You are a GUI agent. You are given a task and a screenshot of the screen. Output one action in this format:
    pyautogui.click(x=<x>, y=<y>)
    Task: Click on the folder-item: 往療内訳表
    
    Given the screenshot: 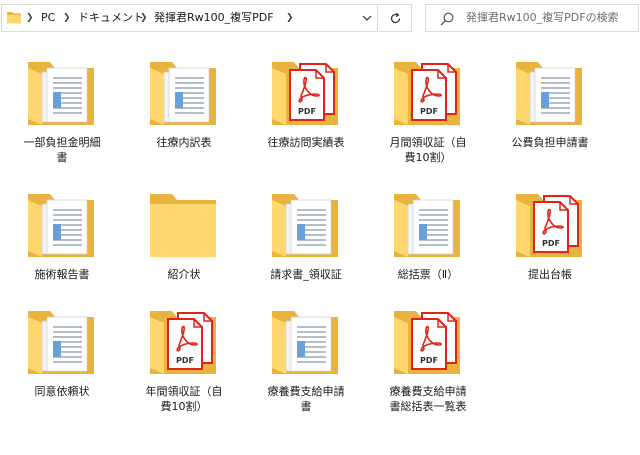 What is the action you would take?
    pyautogui.click(x=184, y=116)
    